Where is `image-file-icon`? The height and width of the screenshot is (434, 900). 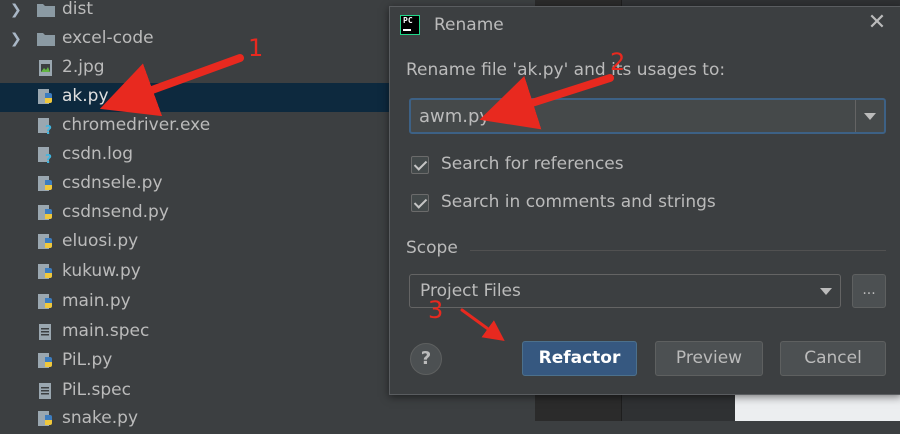 image-file-icon is located at coordinates (45, 68).